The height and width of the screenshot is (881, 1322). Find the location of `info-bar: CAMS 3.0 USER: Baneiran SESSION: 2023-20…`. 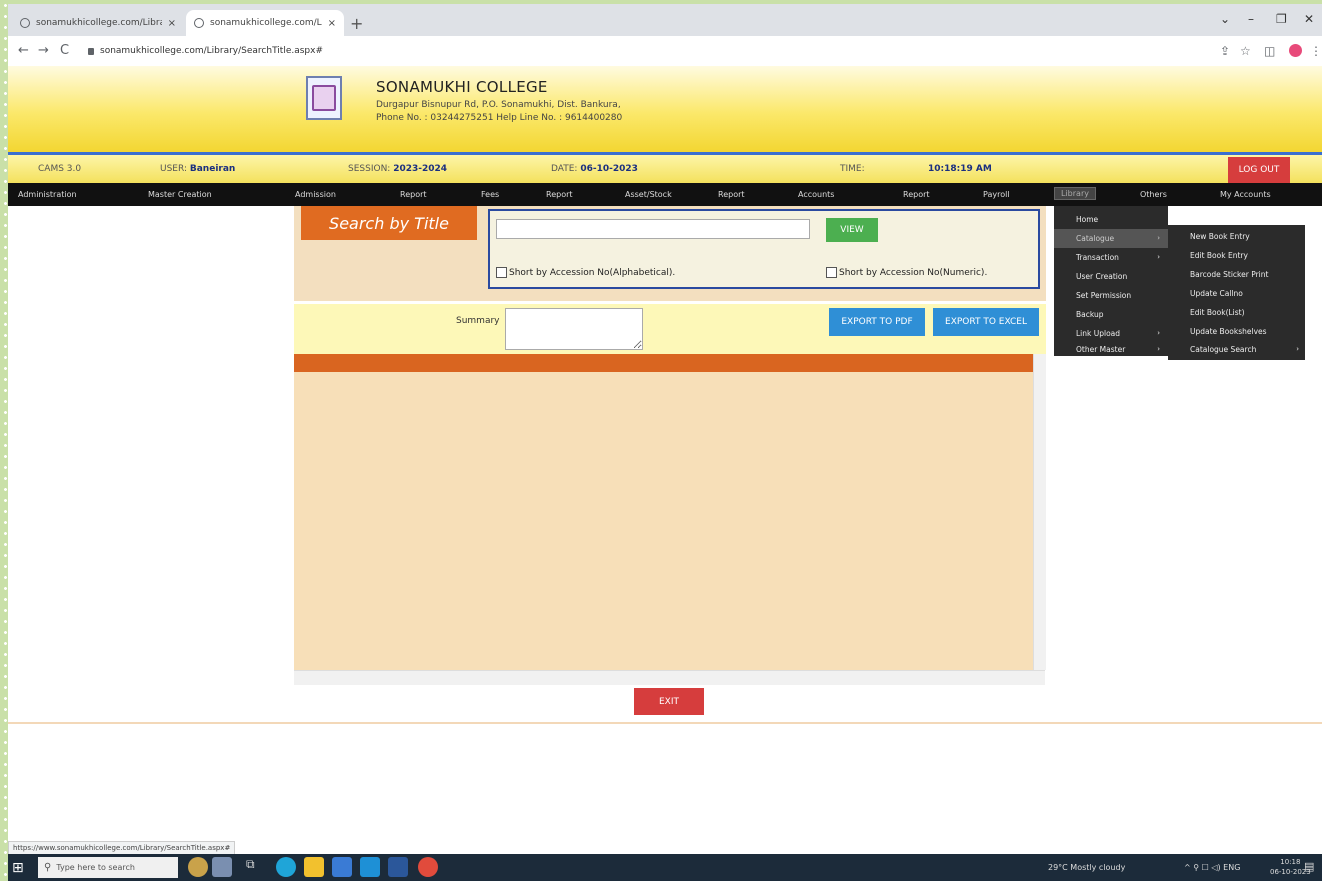

info-bar: CAMS 3.0 USER: Baneiran SESSION: 2023-20… is located at coordinates (665, 169).